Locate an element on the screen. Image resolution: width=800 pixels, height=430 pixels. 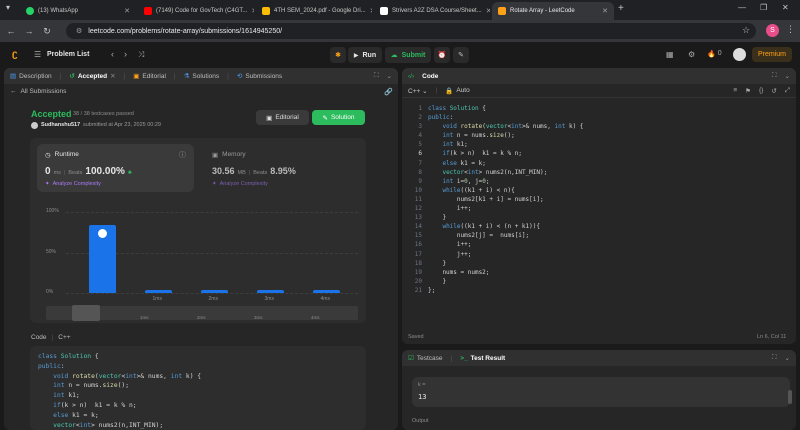
close-window-icon: ✕ is located at coordinates (785, 7).